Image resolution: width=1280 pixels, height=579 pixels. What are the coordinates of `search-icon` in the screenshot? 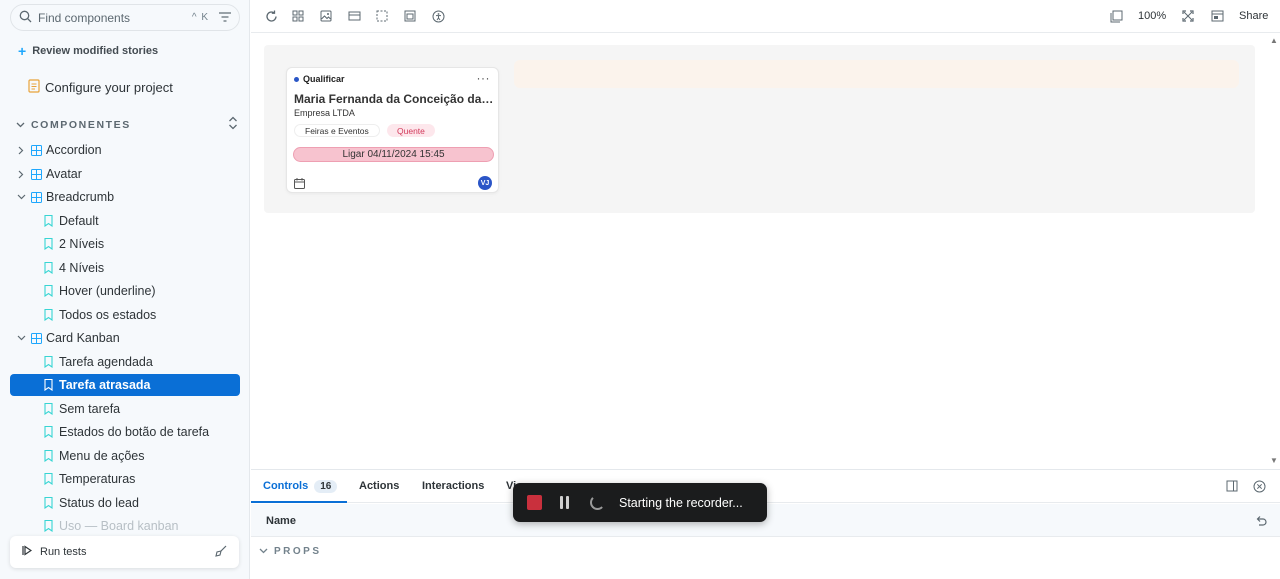 It's located at (25, 18).